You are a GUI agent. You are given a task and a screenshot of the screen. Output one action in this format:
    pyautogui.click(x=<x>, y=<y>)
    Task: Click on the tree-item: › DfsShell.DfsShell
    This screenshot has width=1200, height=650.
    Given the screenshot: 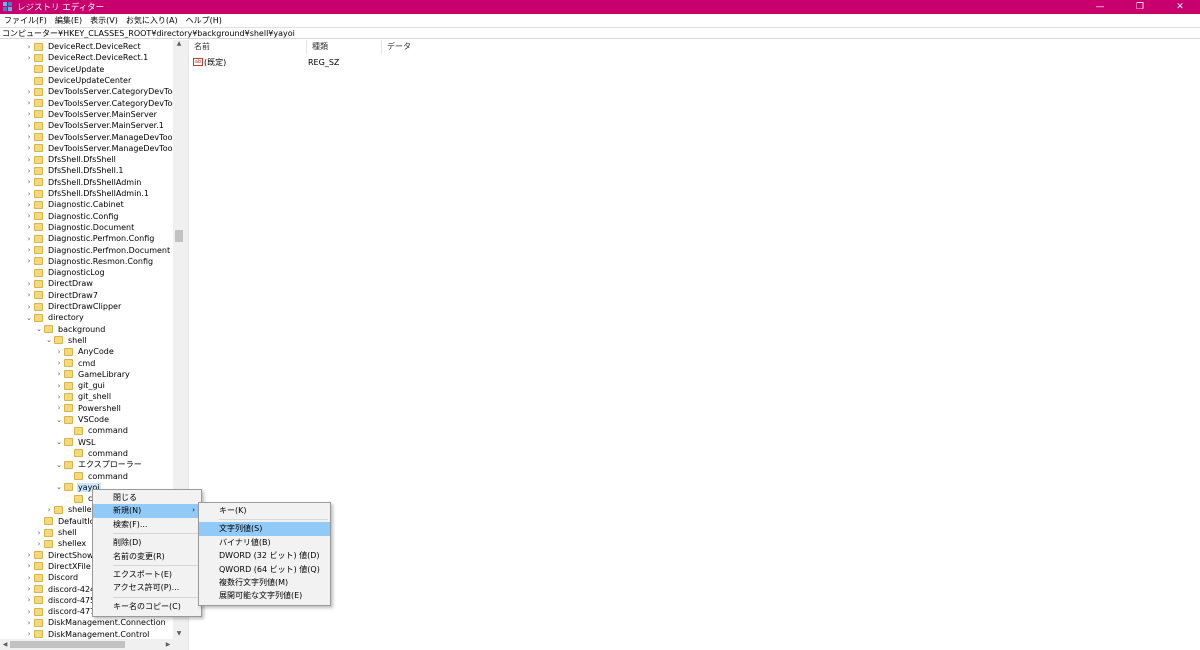 What is the action you would take?
    pyautogui.click(x=70, y=159)
    